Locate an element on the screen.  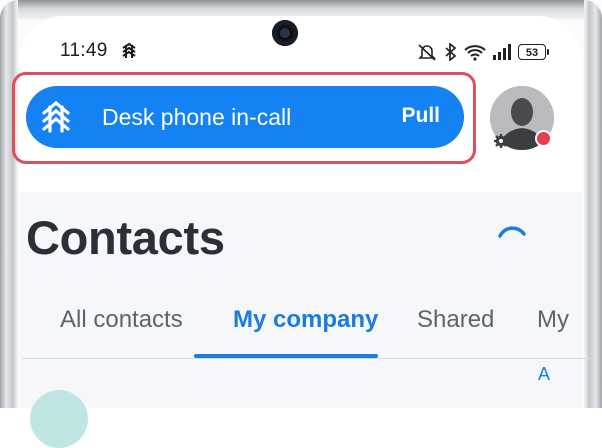
presence-status-badge is located at coordinates (543, 138).